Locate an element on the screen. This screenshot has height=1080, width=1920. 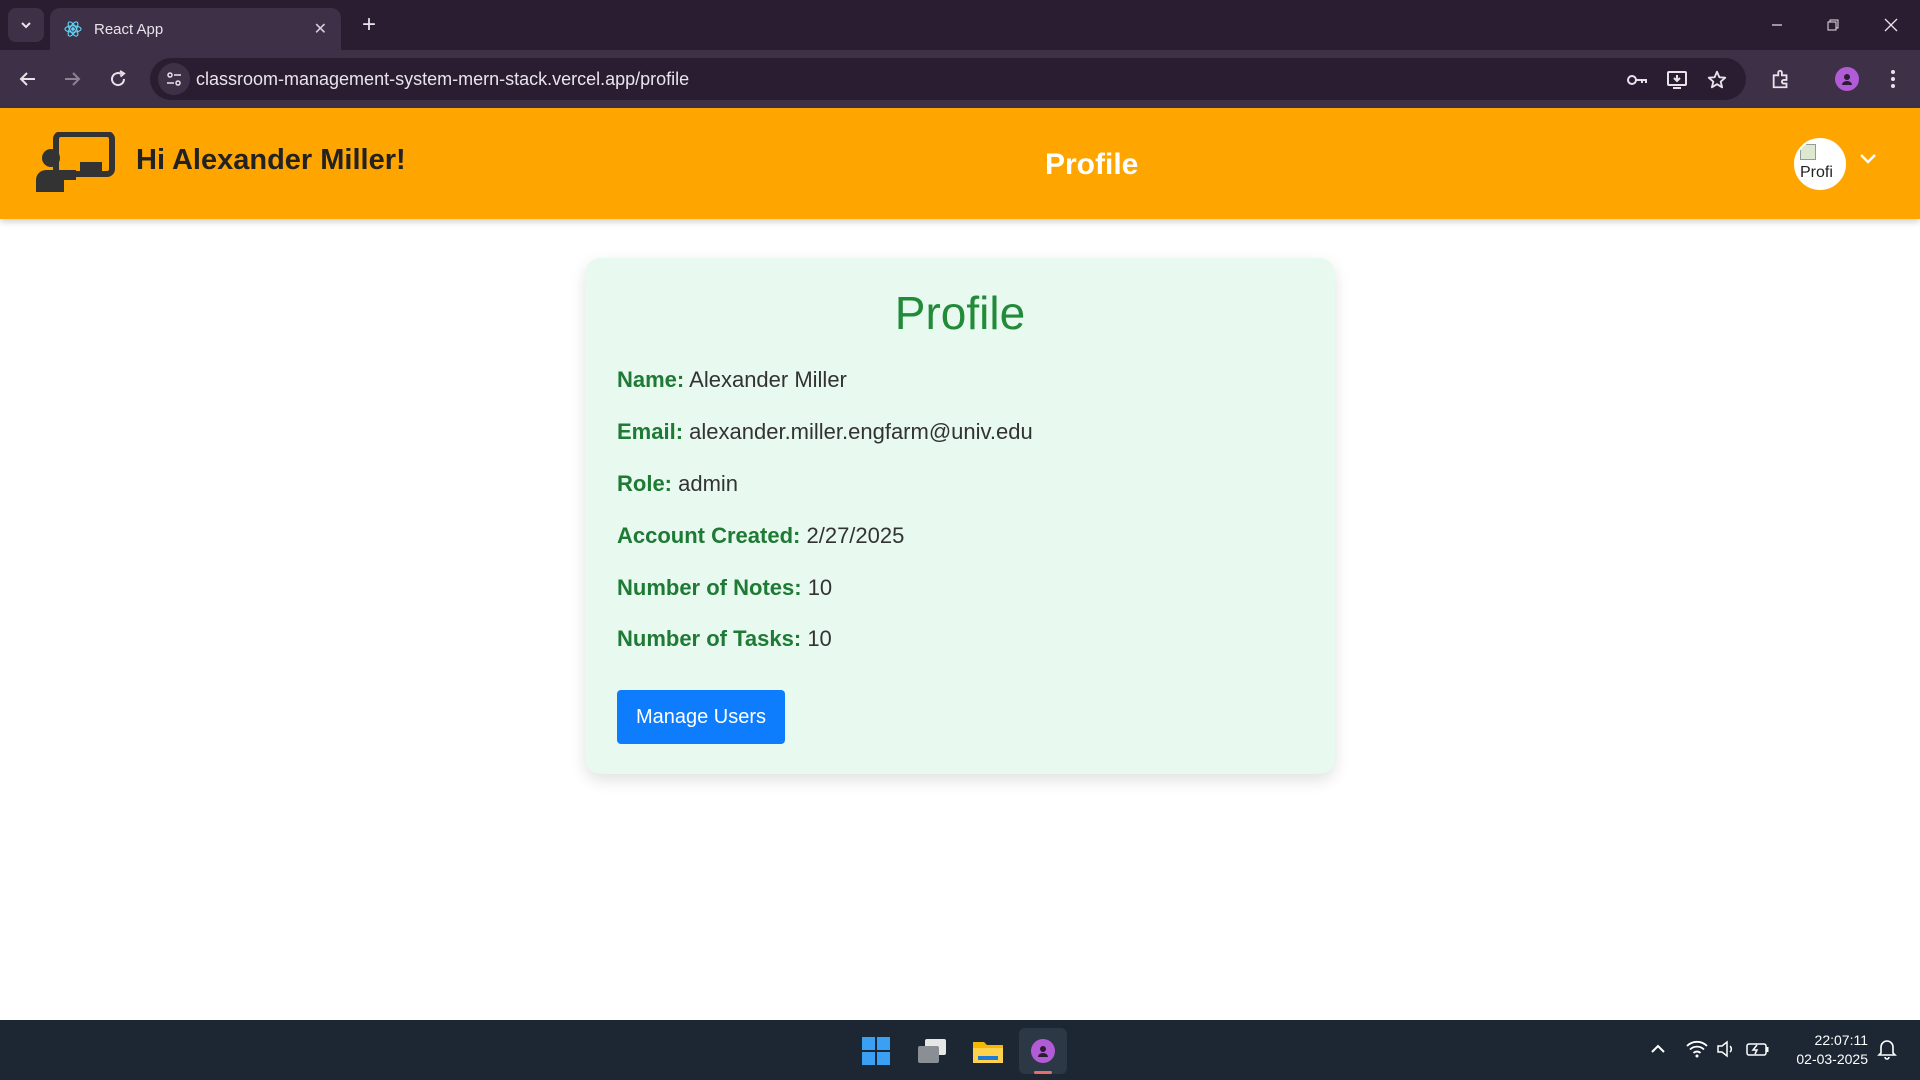
new-tab-button: + is located at coordinates (369, 25).